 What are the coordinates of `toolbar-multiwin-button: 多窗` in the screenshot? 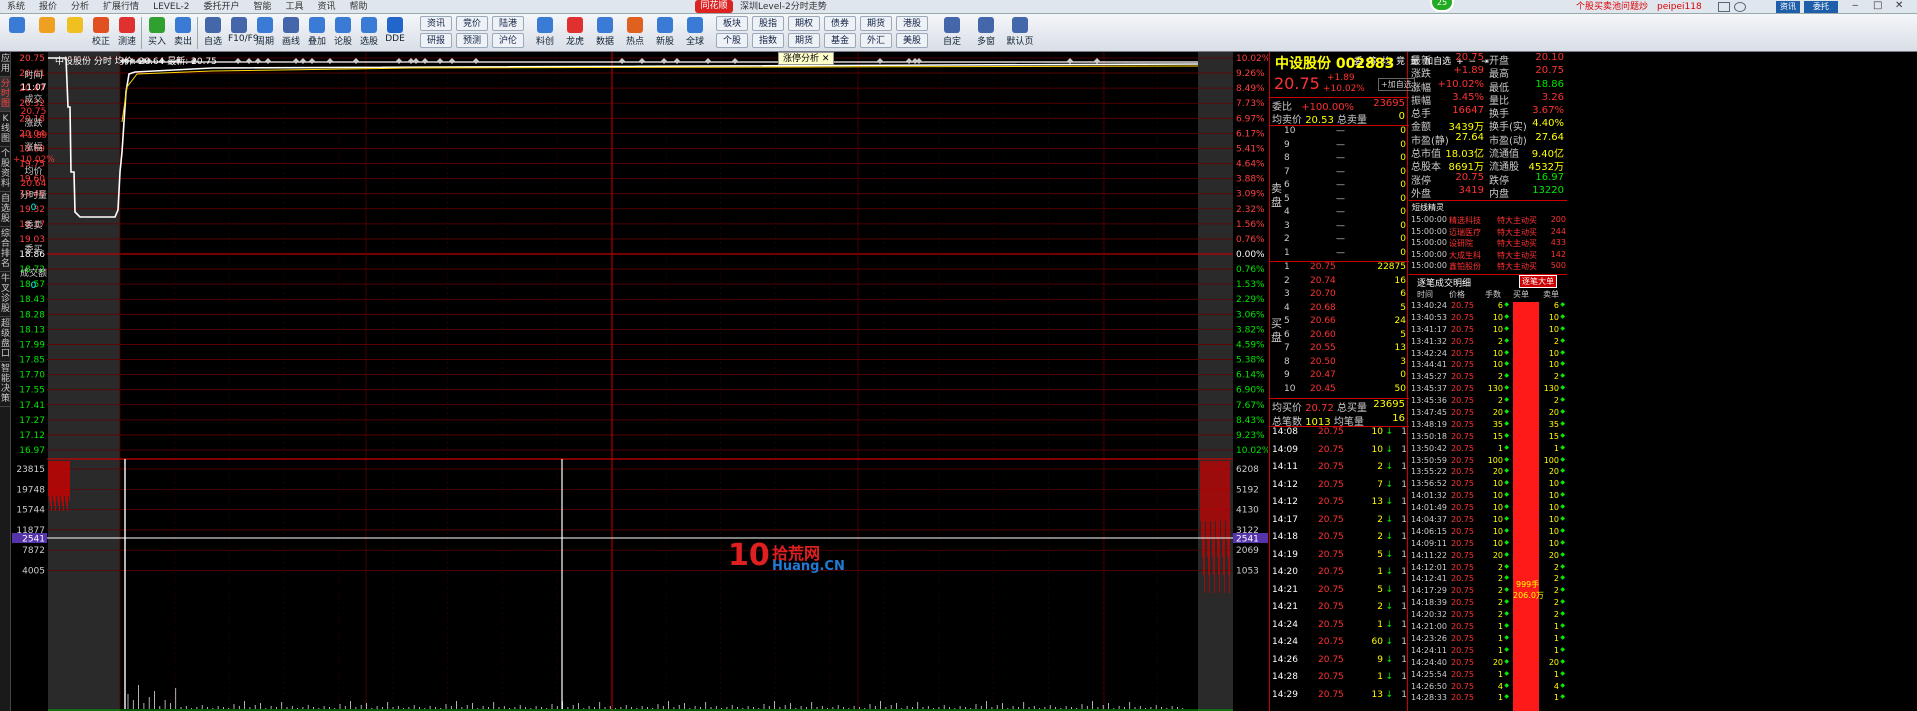 It's located at (986, 33).